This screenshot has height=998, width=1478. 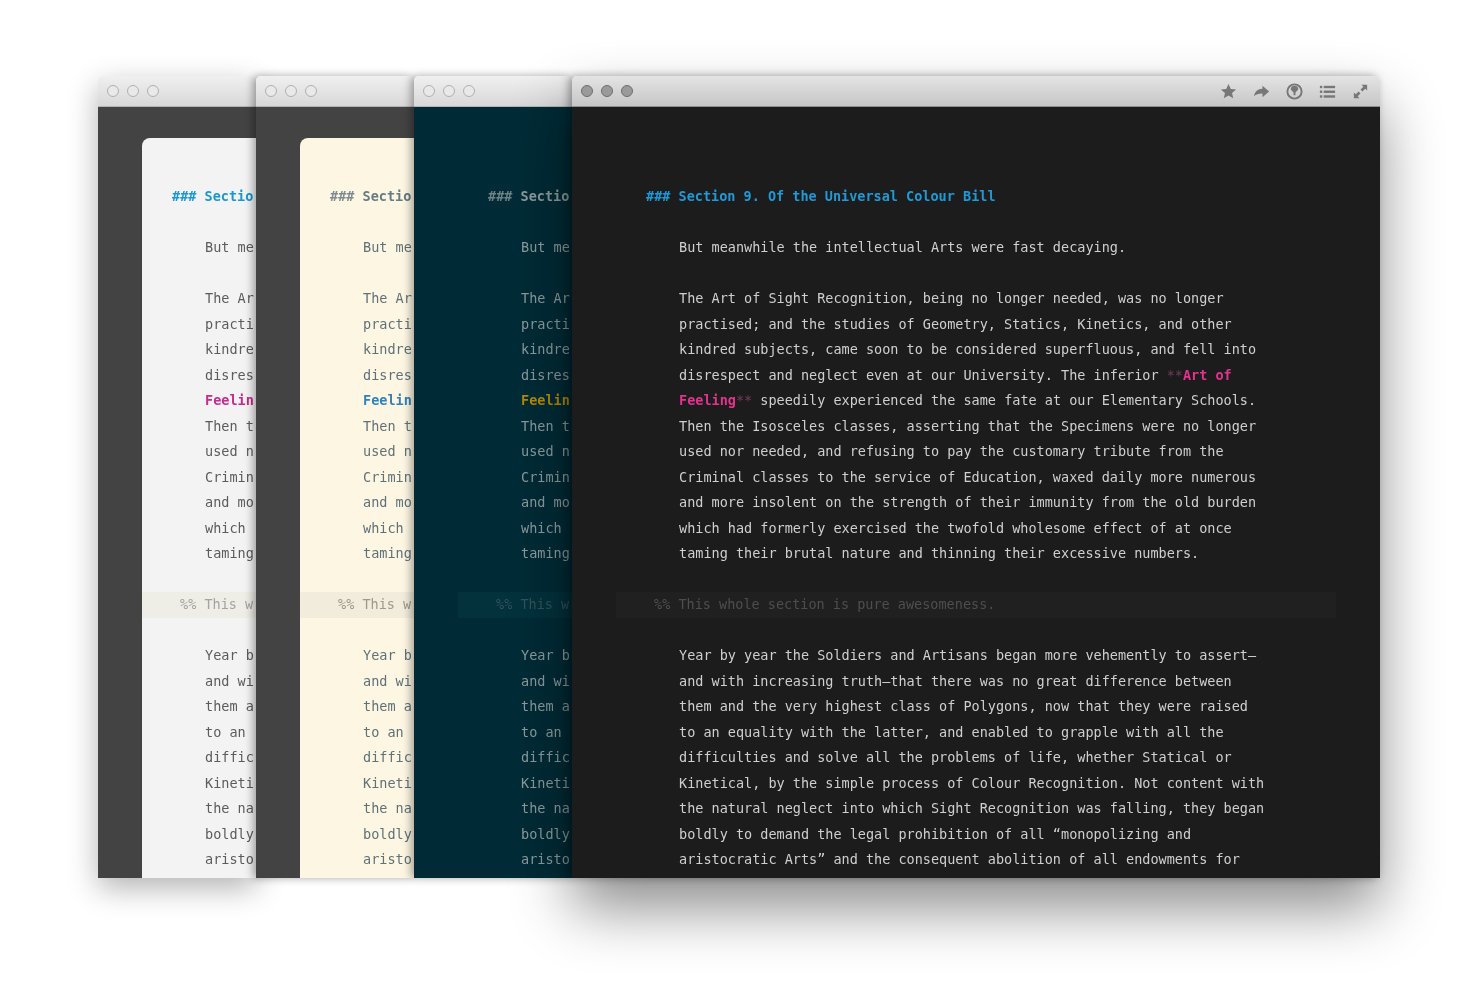 What do you see at coordinates (967, 349) in the screenshot?
I see `text-line: kindred subjects, came soon to be considered superfluous, and fell into` at bounding box center [967, 349].